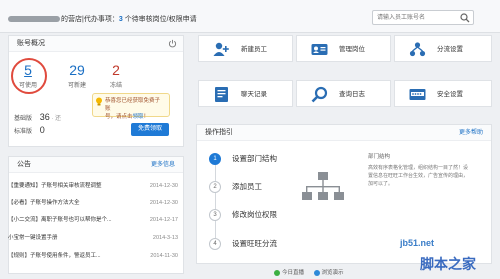  I want to click on std-version-row: 标准版 0, so click(29, 130).